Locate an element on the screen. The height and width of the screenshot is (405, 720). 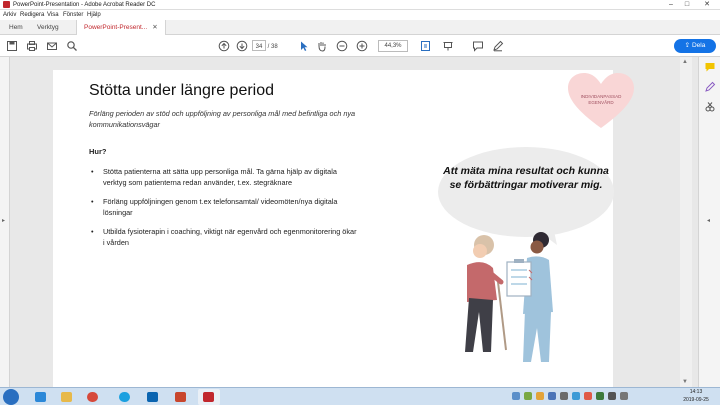
presentation-mode-icon is located at coordinates (448, 46).